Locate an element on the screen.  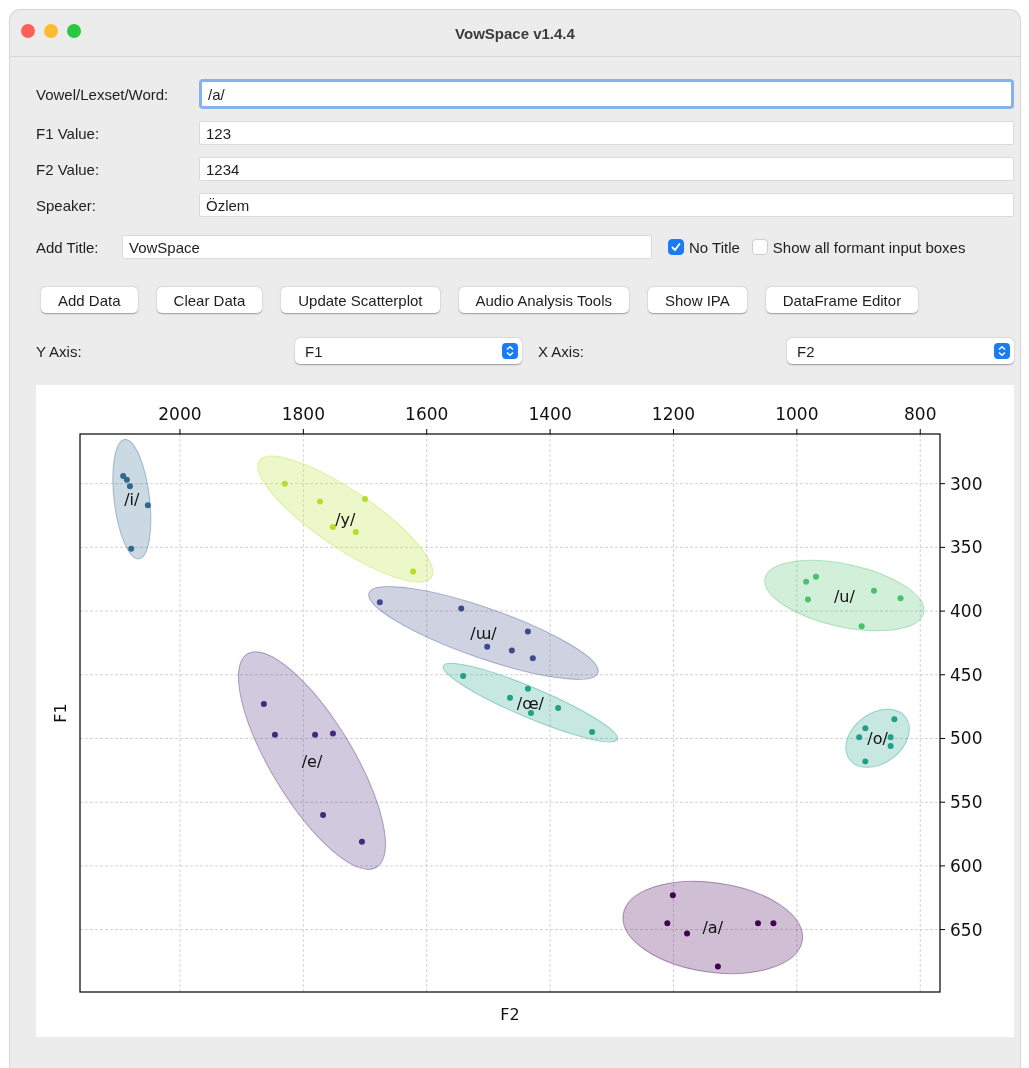
axis-title: F1 is located at coordinates (60, 713).